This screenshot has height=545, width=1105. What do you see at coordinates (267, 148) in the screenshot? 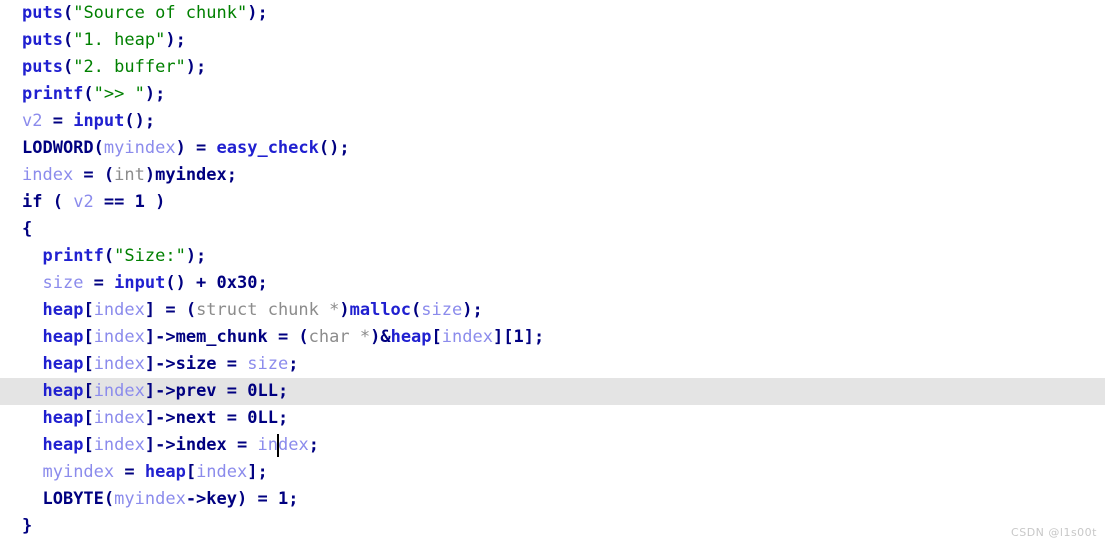
I see `code-token-func: easy_check` at bounding box center [267, 148].